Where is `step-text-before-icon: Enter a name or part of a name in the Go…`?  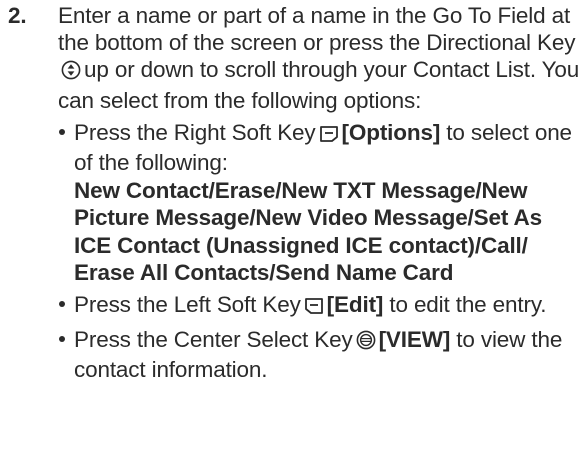 step-text-before-icon: Enter a name or part of a name in the Go… is located at coordinates (317, 29).